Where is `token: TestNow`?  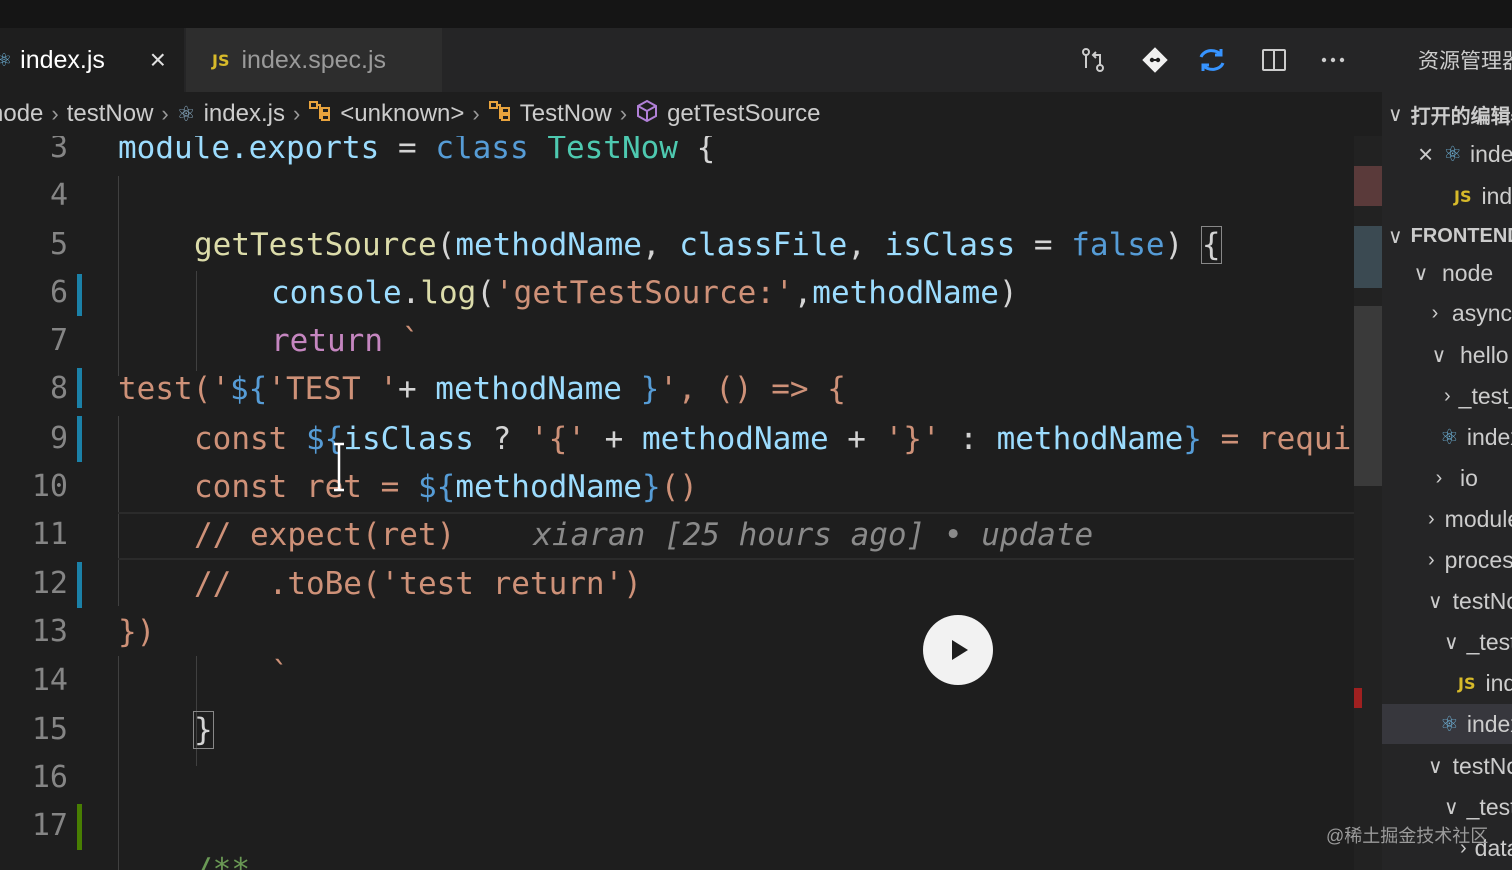 token: TestNow is located at coordinates (612, 151).